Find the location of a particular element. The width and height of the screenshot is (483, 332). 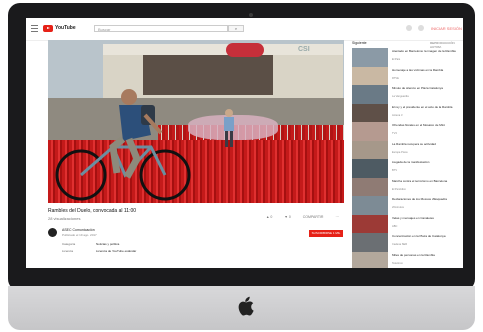

related-video-channel: 20minutos is located at coordinates (398, 207).